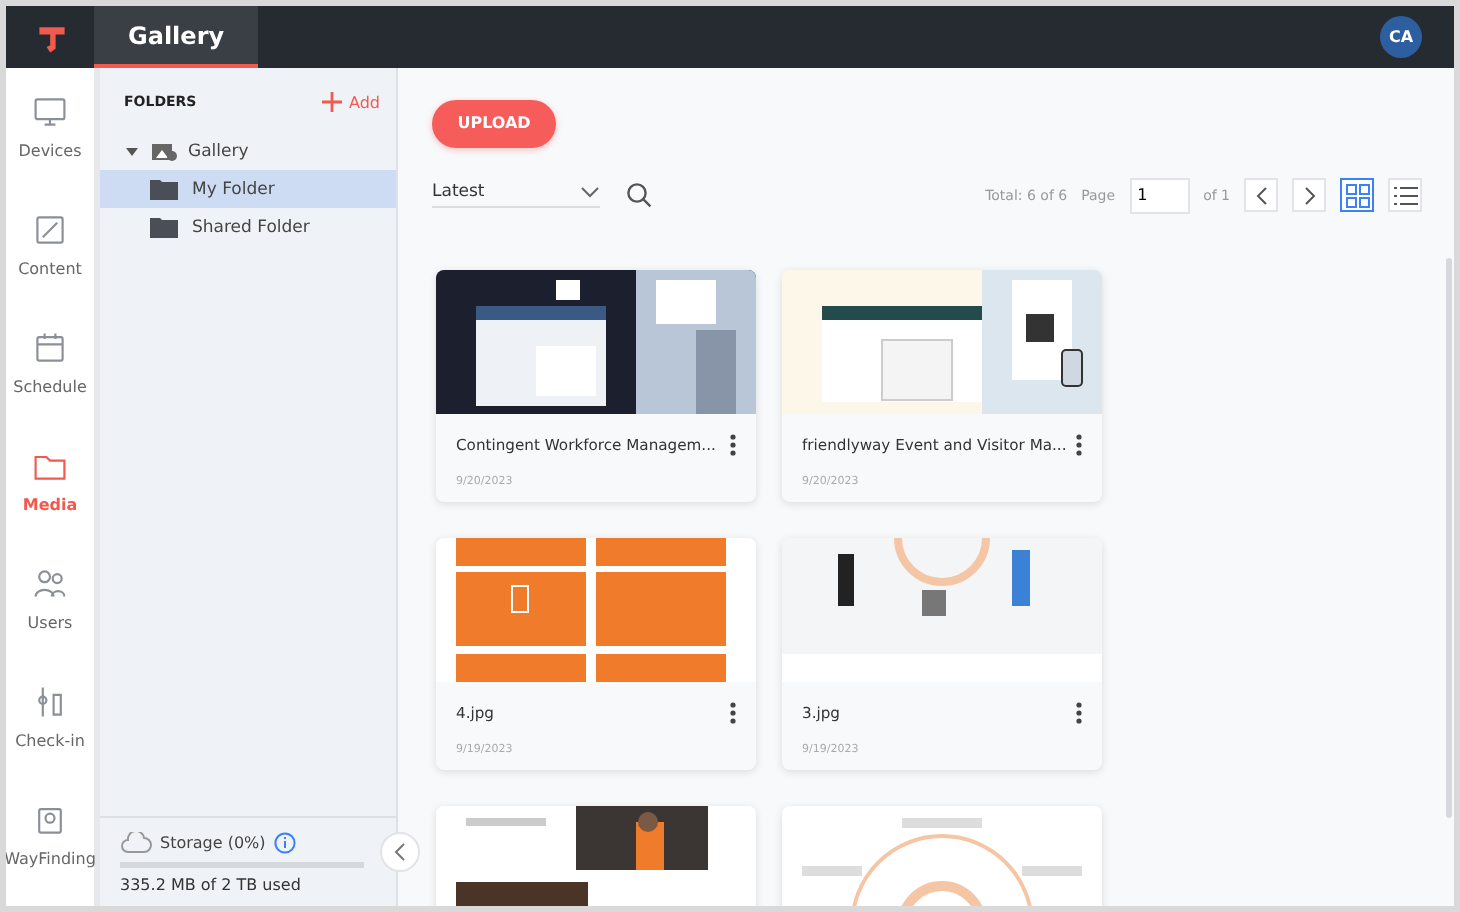 This screenshot has width=1460, height=912. I want to click on list-view-button, so click(1405, 195).